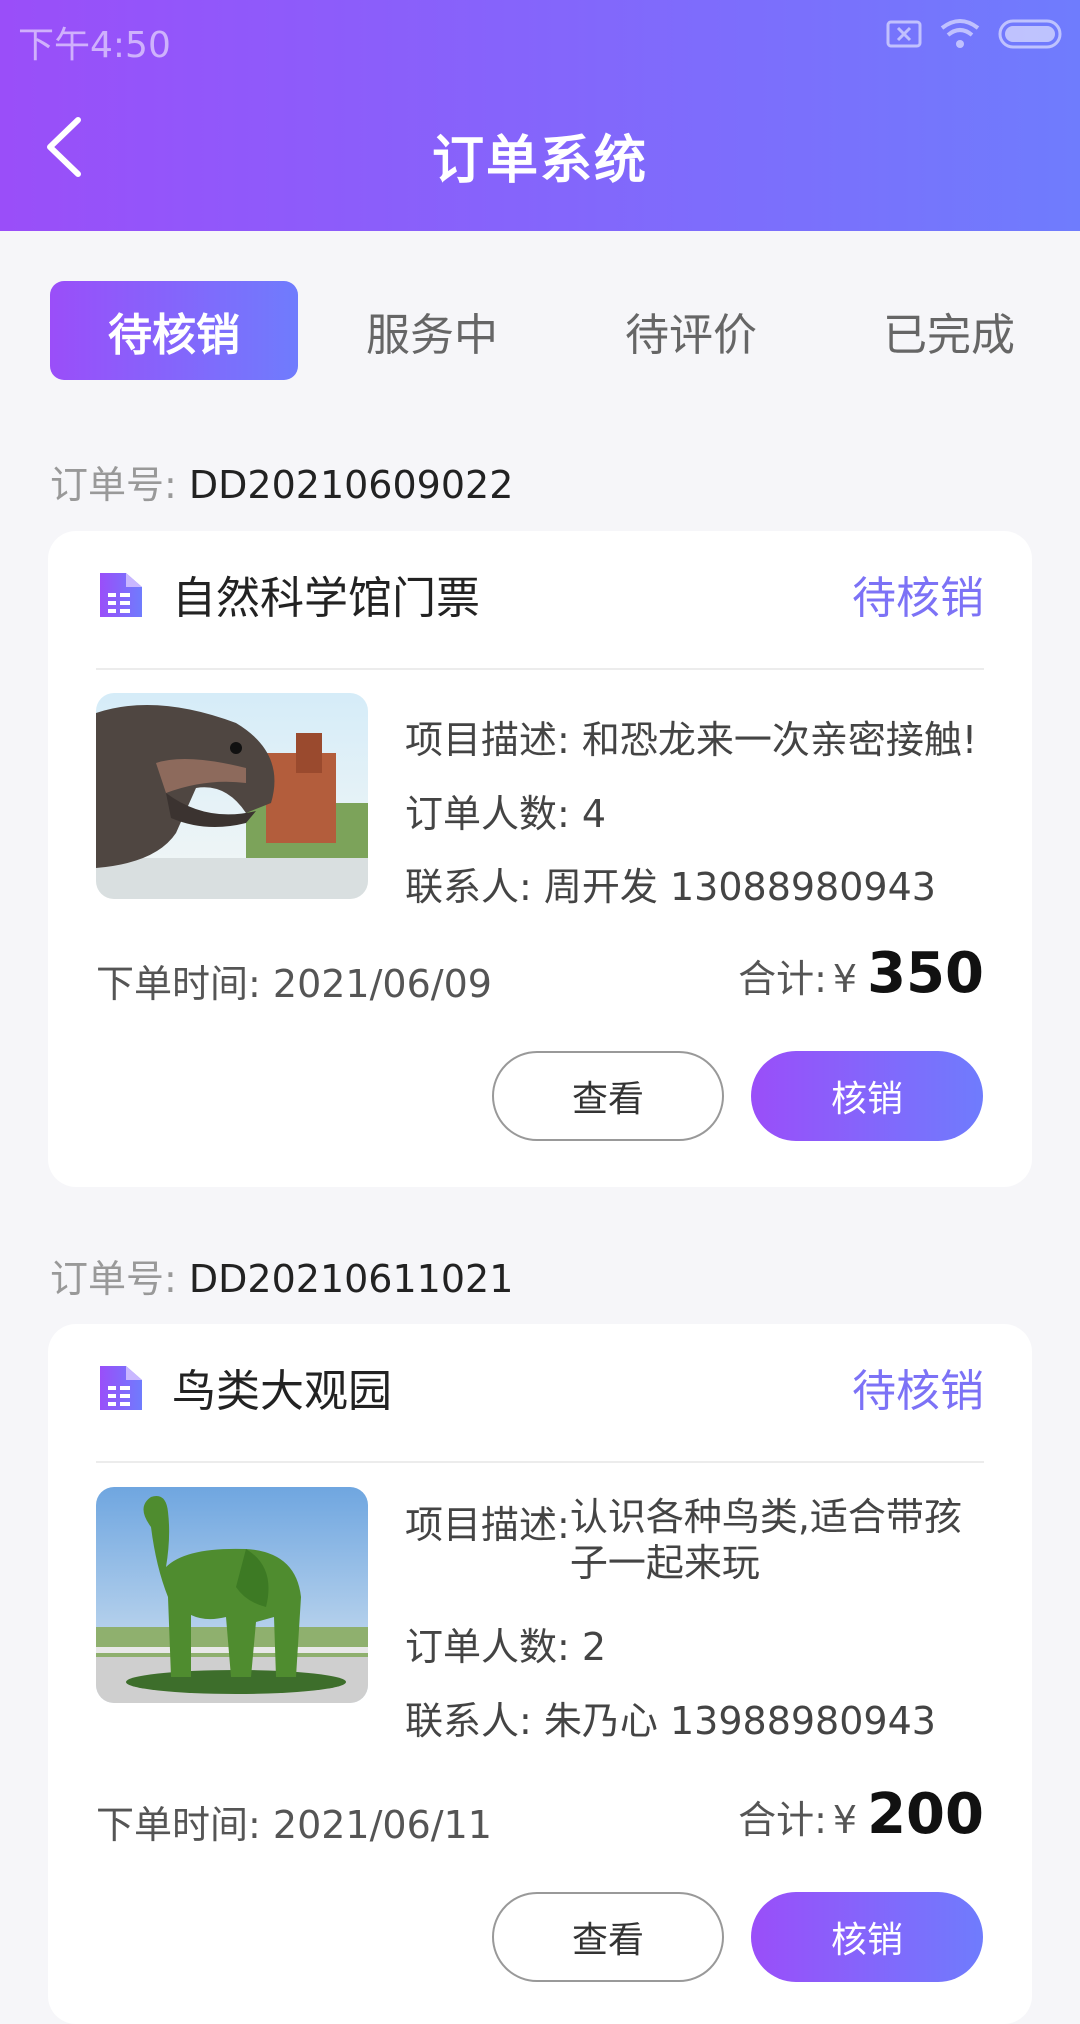 The height and width of the screenshot is (2024, 1080). What do you see at coordinates (432, 330) in the screenshot?
I see `tab-in-service: 服务中` at bounding box center [432, 330].